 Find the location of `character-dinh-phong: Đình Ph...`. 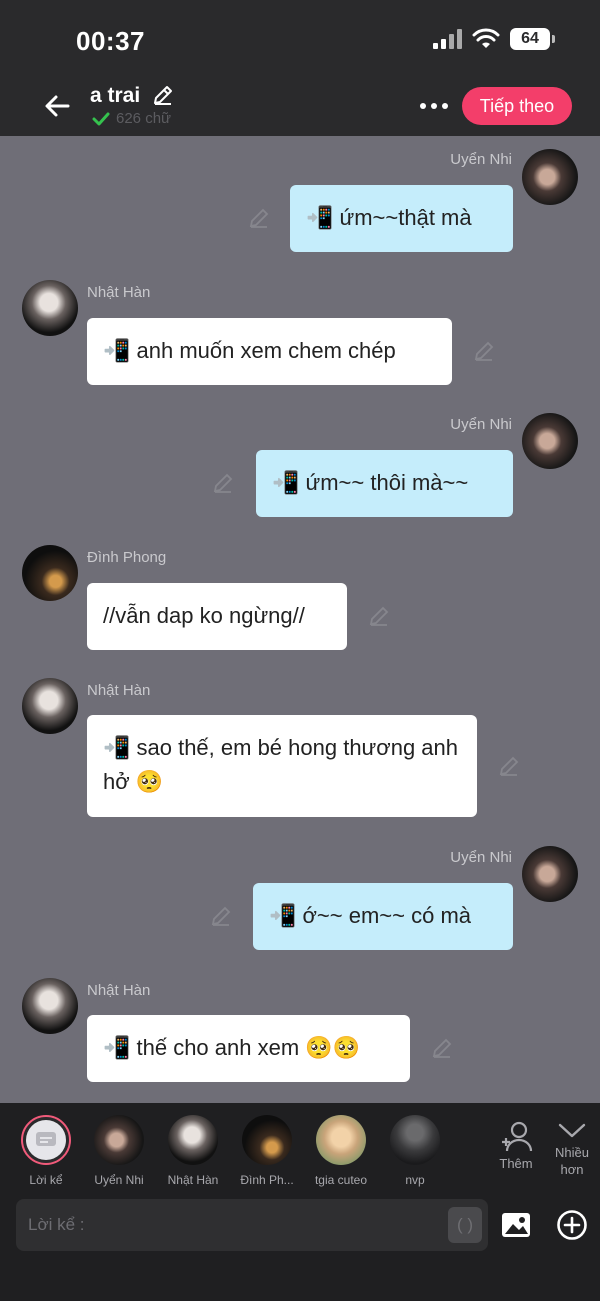

character-dinh-phong: Đình Ph... is located at coordinates (267, 1151).